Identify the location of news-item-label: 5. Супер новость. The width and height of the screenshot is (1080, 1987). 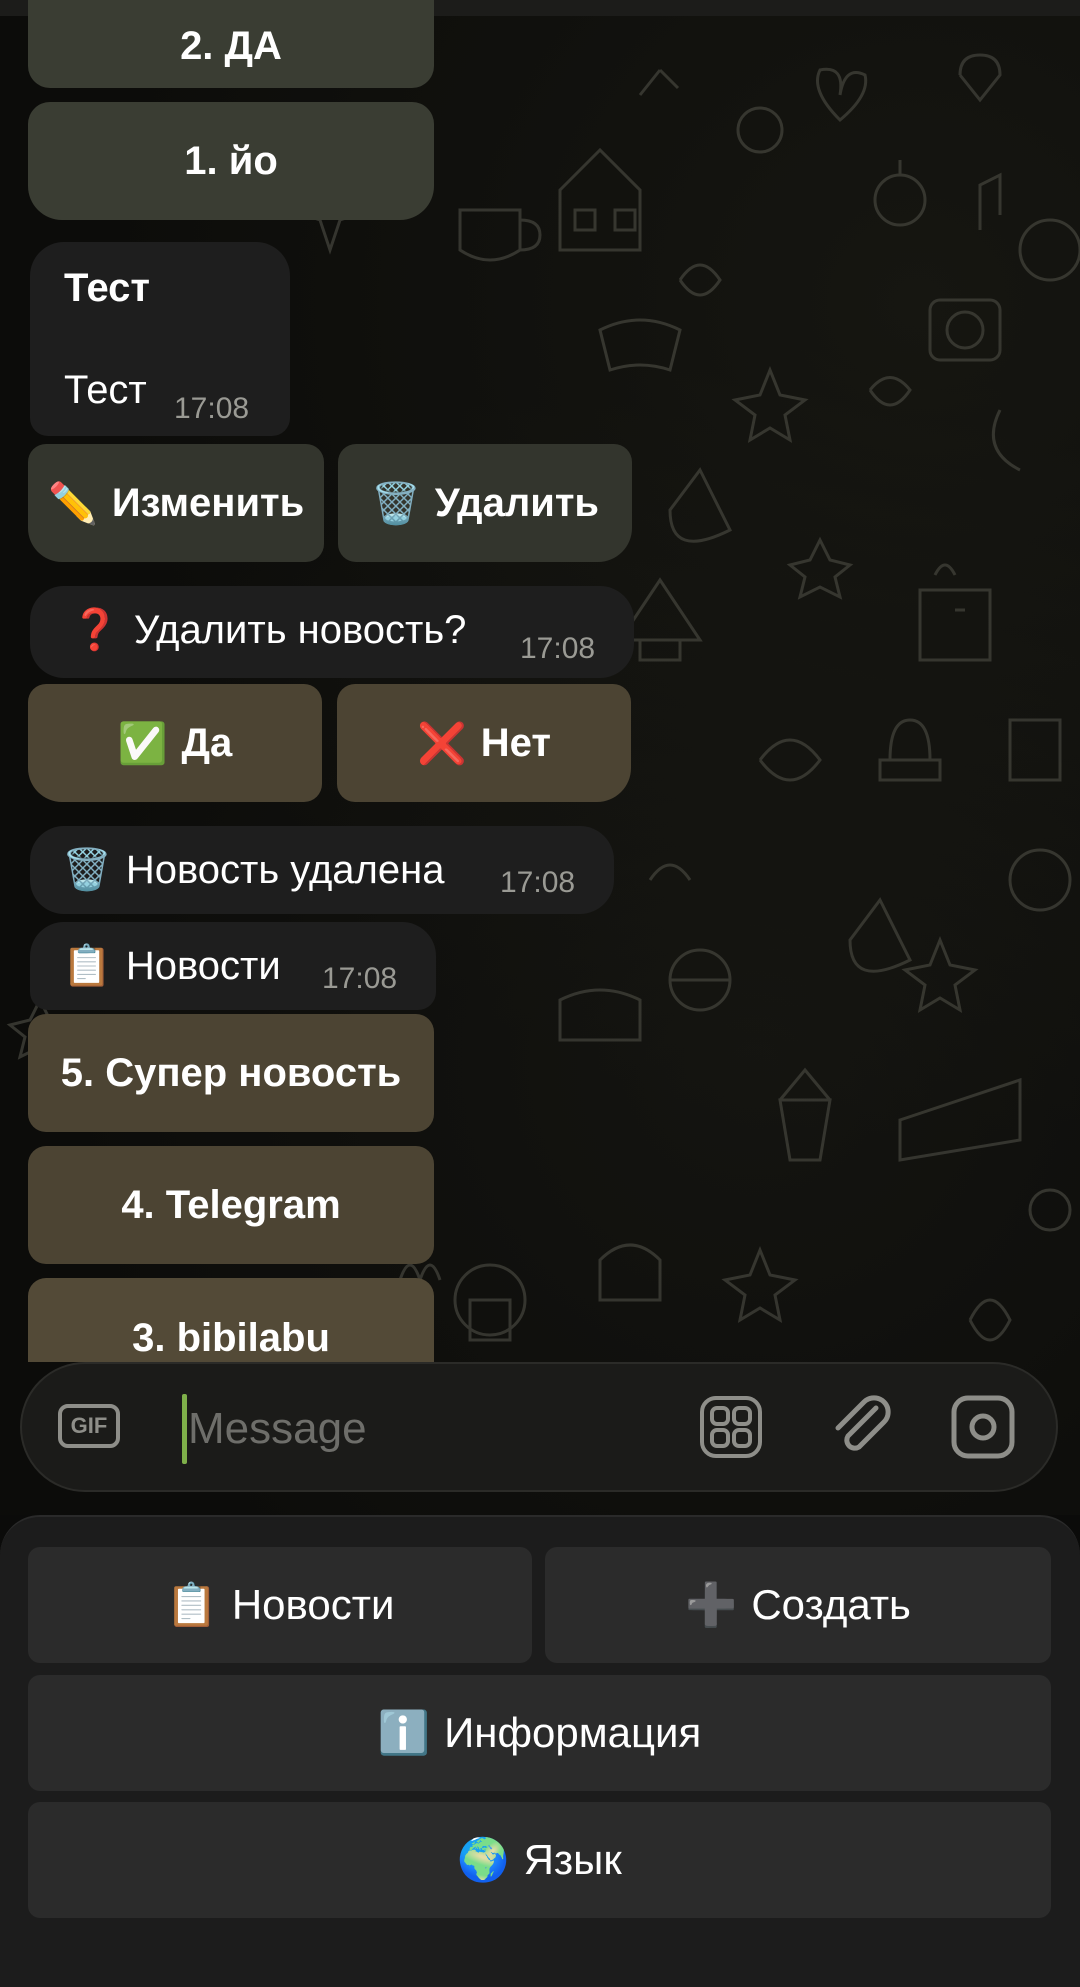
(231, 1072).